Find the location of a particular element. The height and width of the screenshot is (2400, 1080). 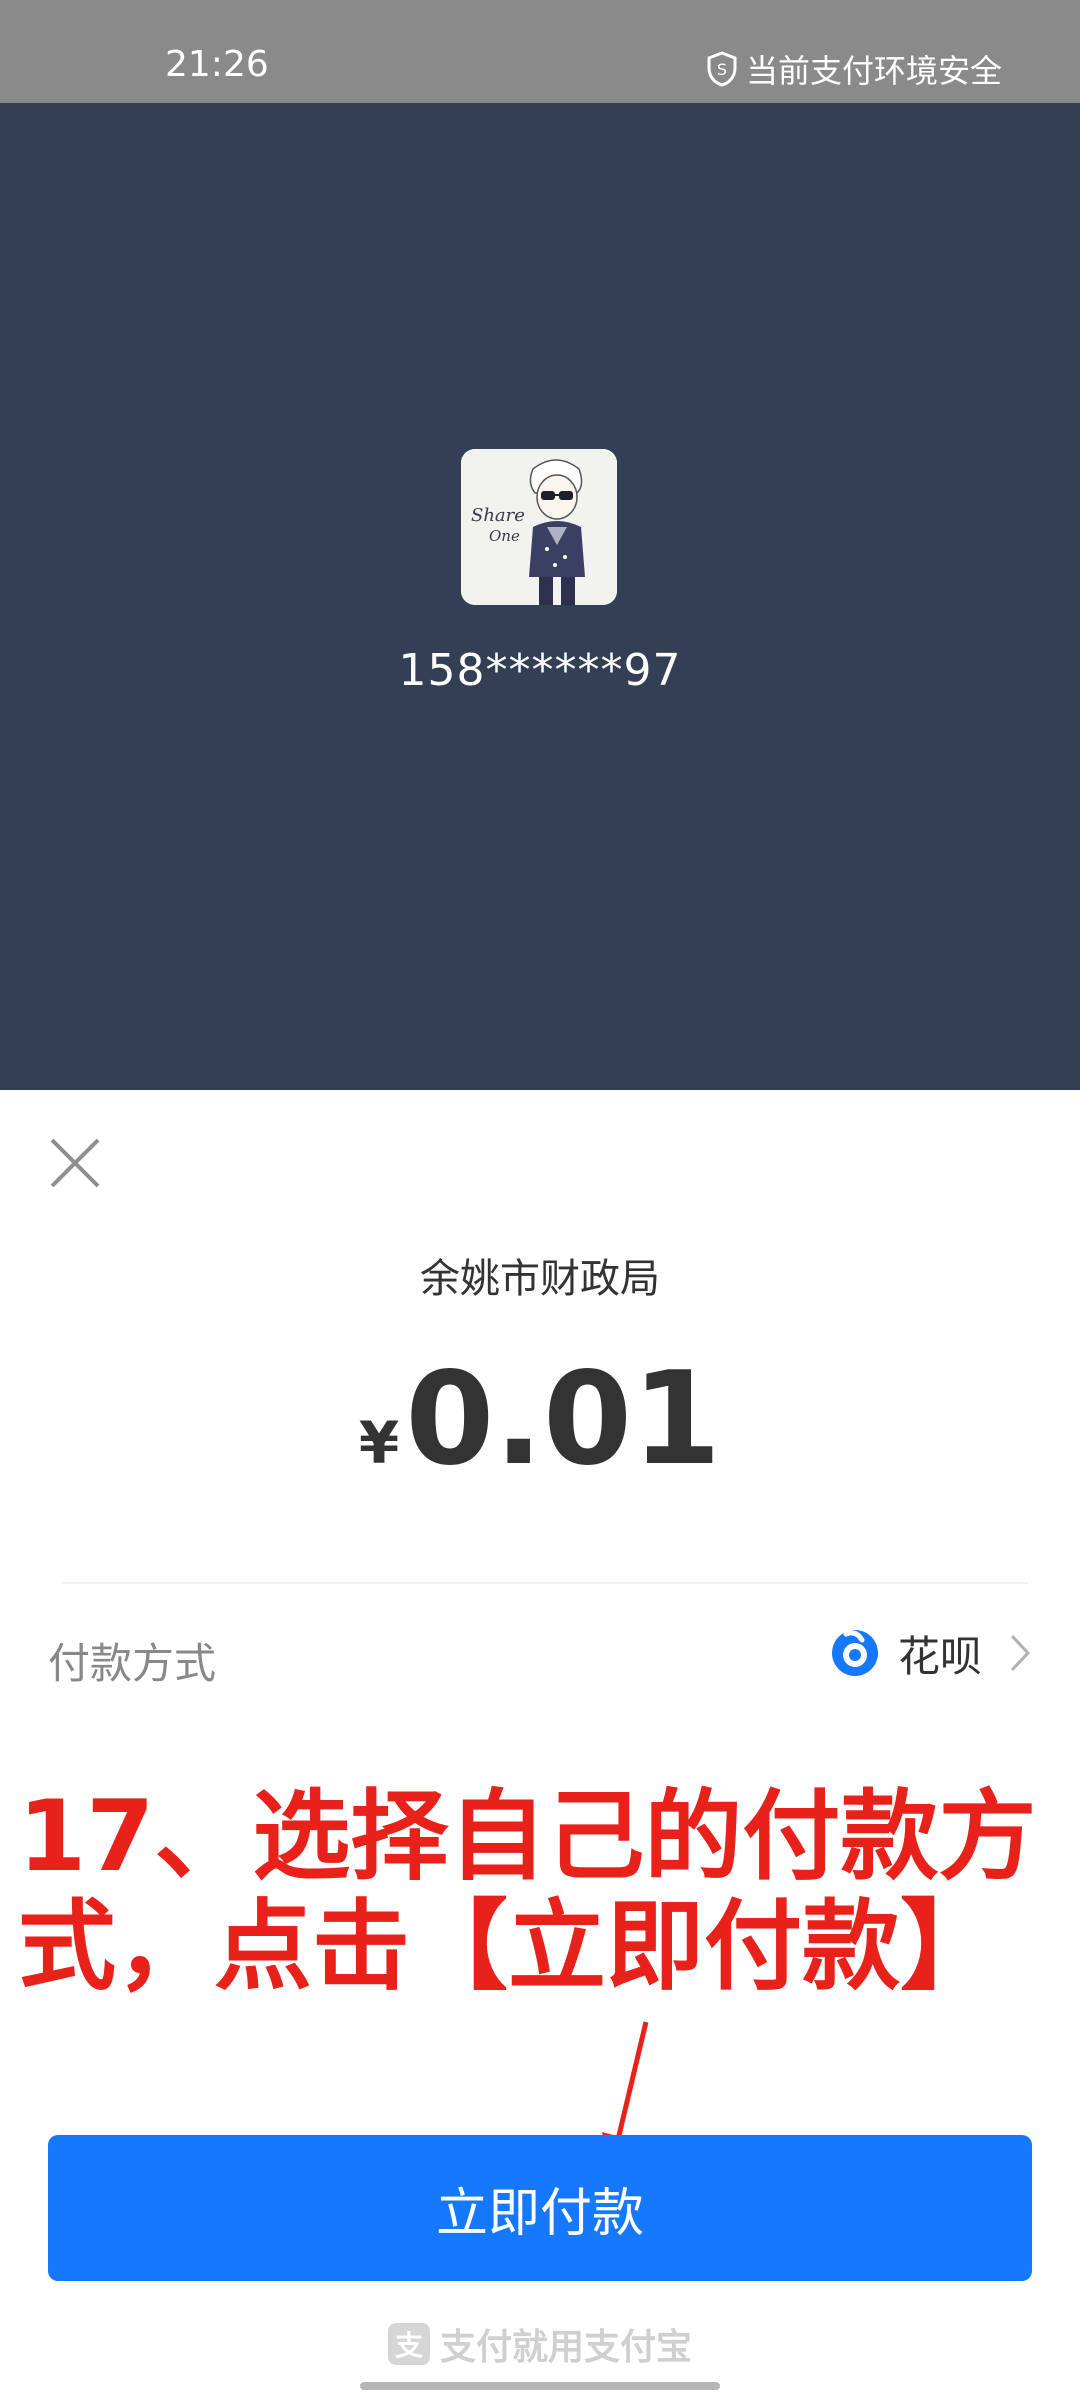

avatar: Share One is located at coordinates (539, 527).